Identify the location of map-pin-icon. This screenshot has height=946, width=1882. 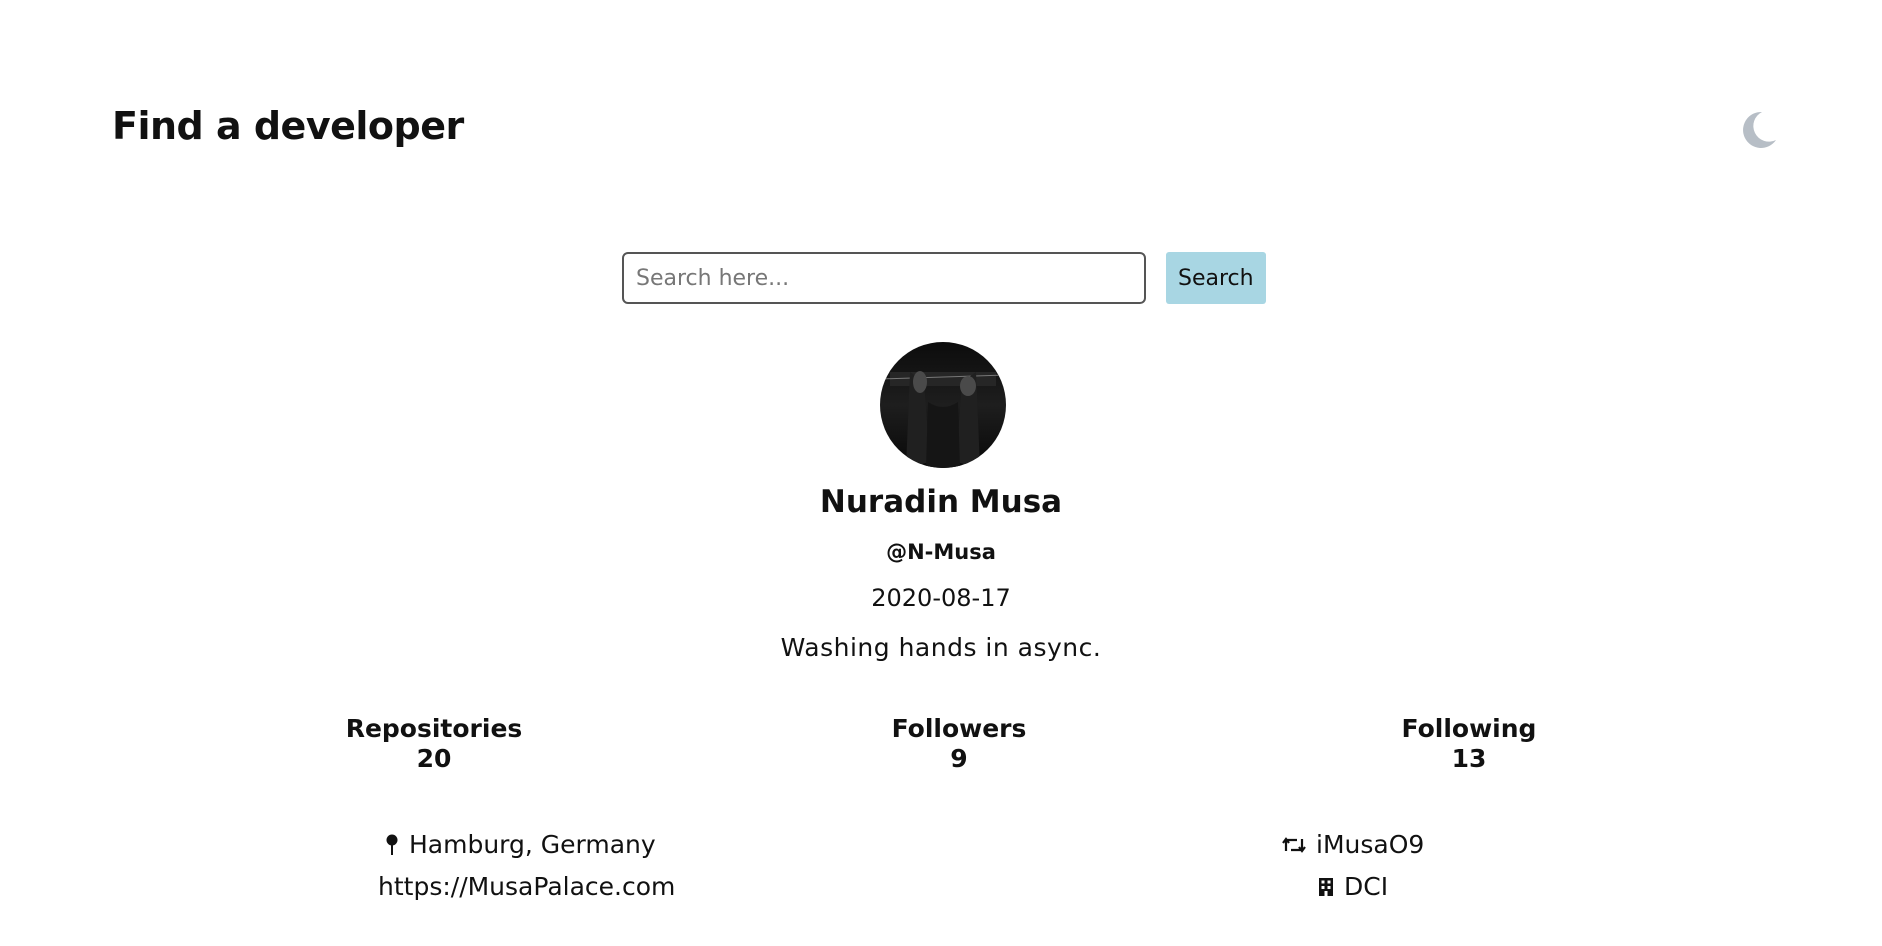
(392, 844).